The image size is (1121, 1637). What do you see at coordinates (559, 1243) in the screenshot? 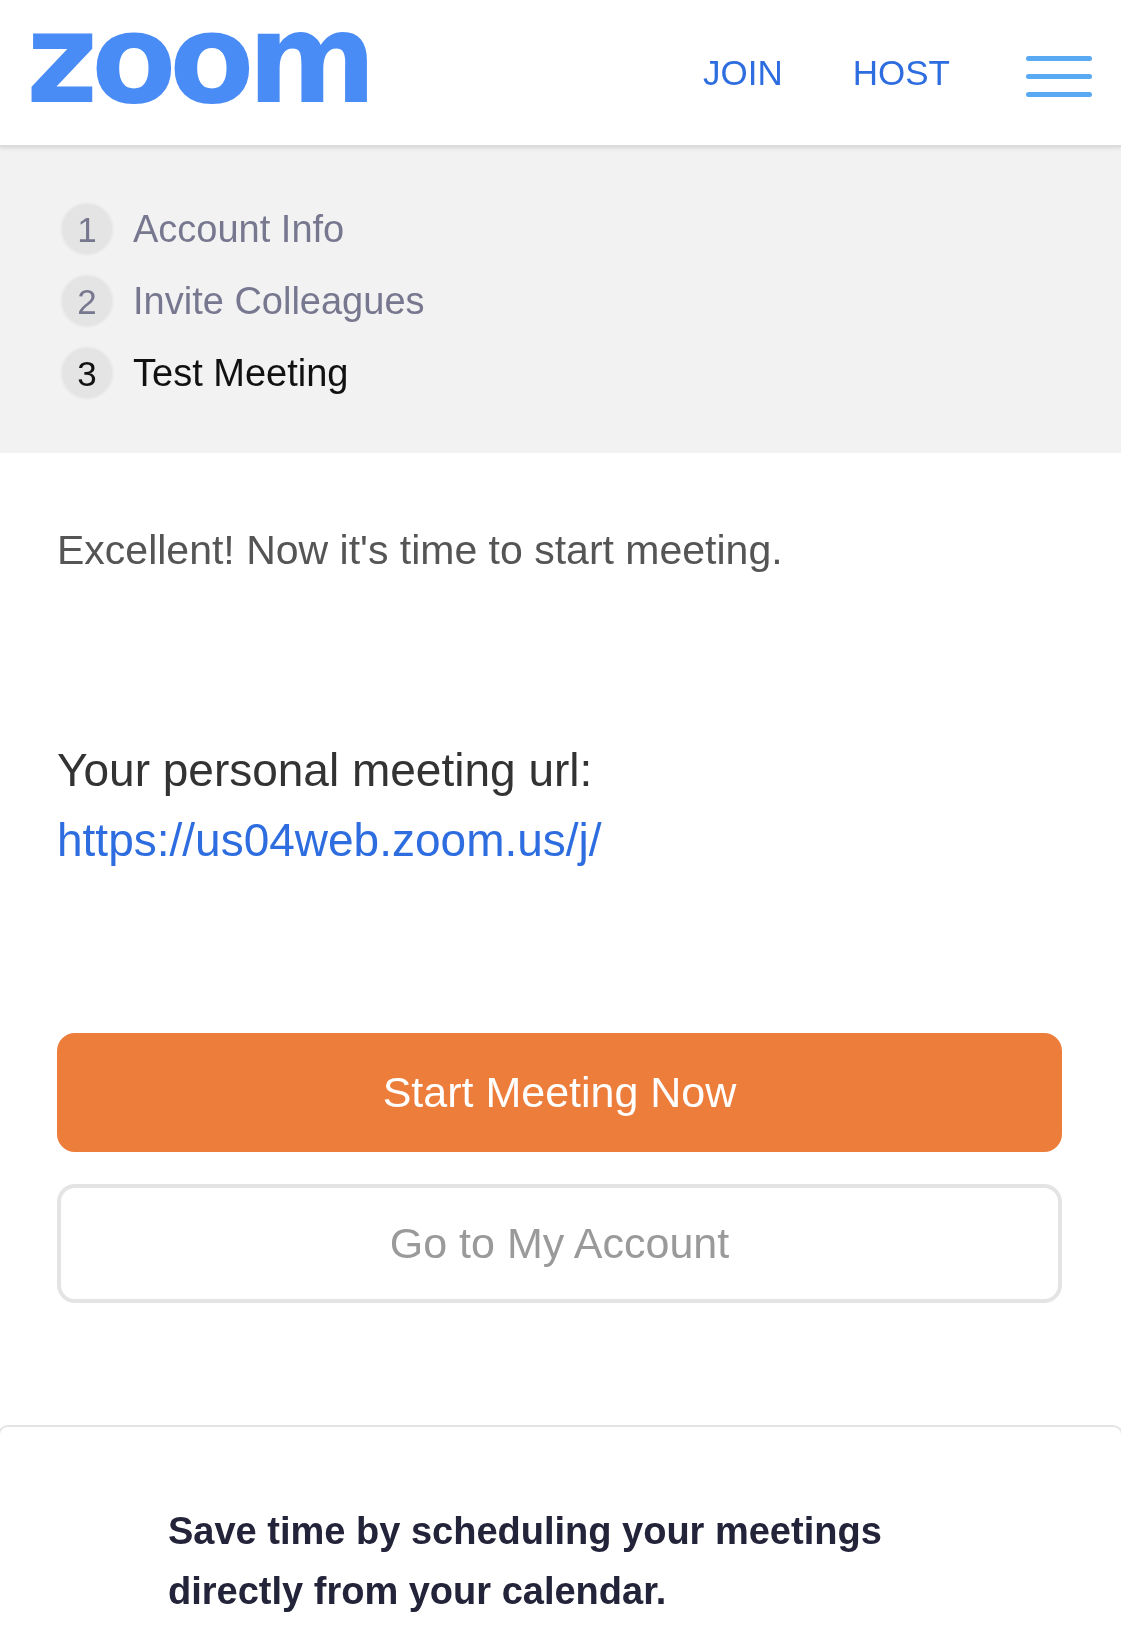
I see `account-button: Go to My Account` at bounding box center [559, 1243].